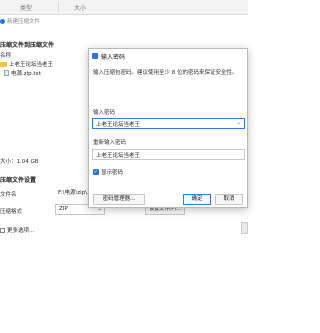  I want to click on password-value: 上老王论坛当老王, so click(118, 125).